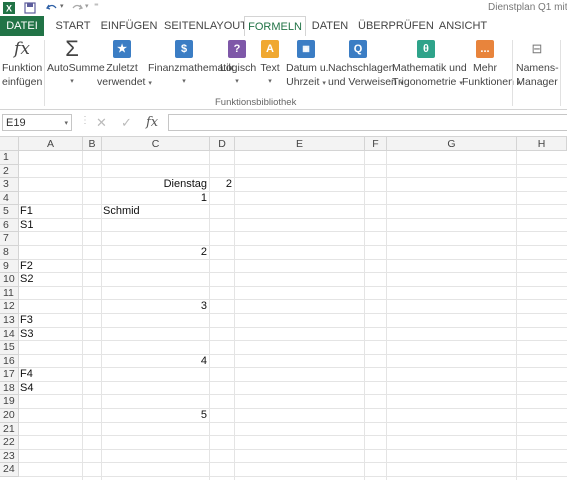  Describe the element at coordinates (26, 226) in the screenshot. I see `cell-a6: S1` at that location.